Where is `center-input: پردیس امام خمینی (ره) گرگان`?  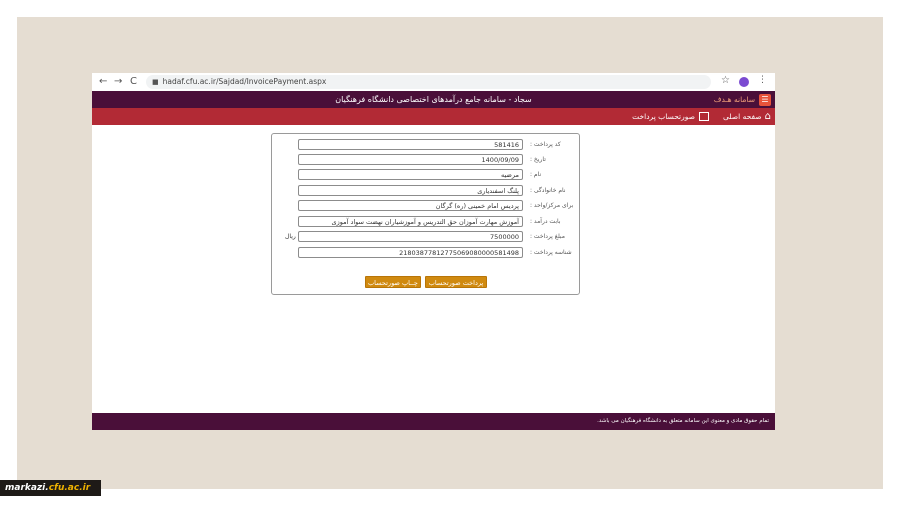
center-input: پردیس امام خمینی (ره) گرگان is located at coordinates (410, 205).